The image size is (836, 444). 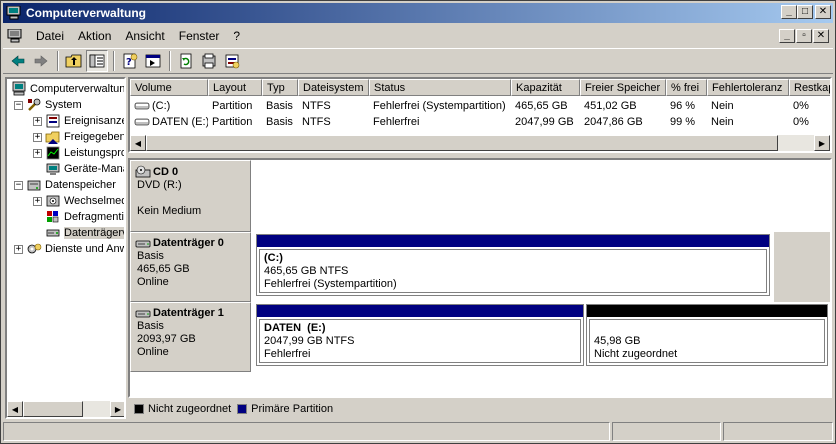 I want to click on partition-size: 45,98 GB, so click(x=617, y=341).